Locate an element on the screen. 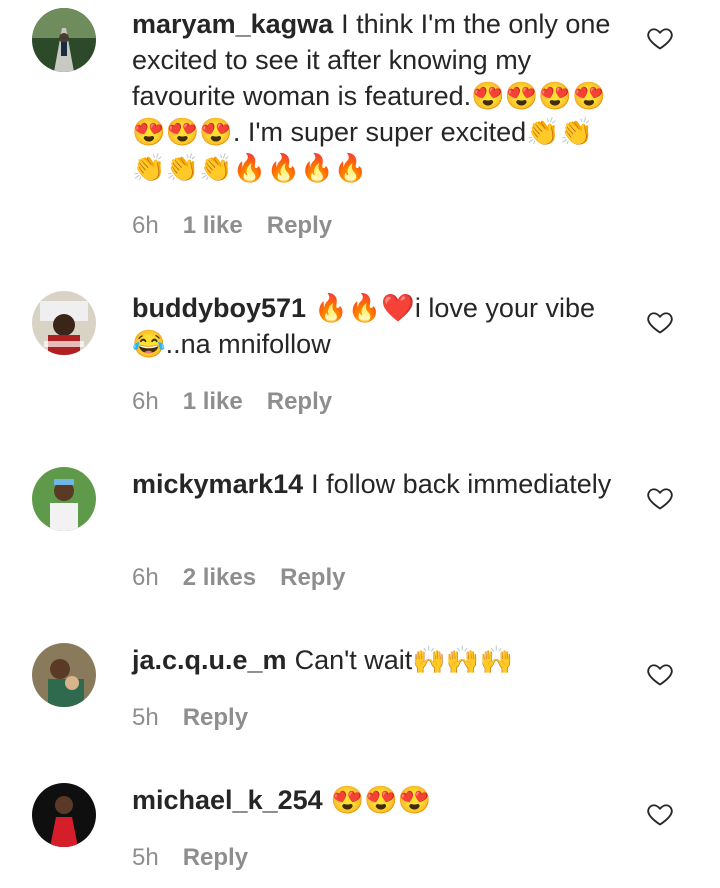 Image resolution: width=720 pixels, height=888 pixels. comment-username: maryam_kagwa is located at coordinates (232, 24).